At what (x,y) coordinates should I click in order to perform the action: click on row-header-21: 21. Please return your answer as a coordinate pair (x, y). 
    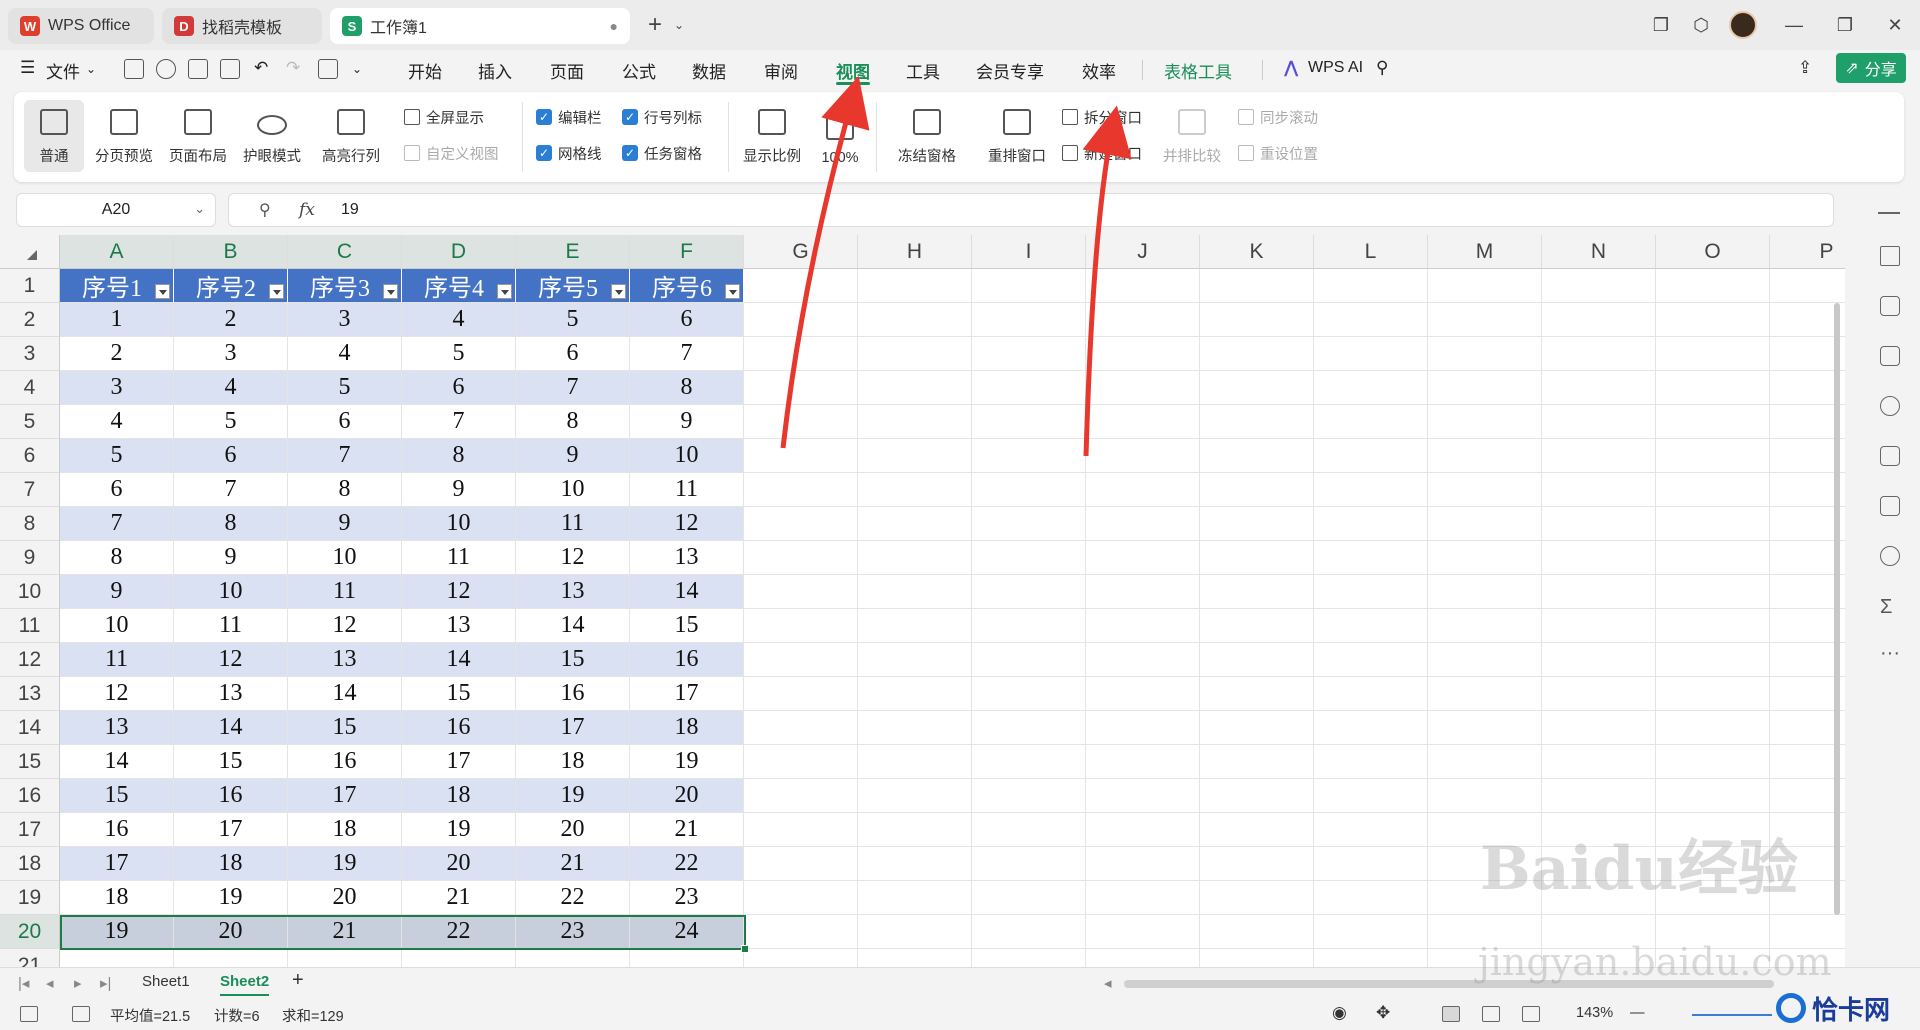
    Looking at the image, I should click on (30, 958).